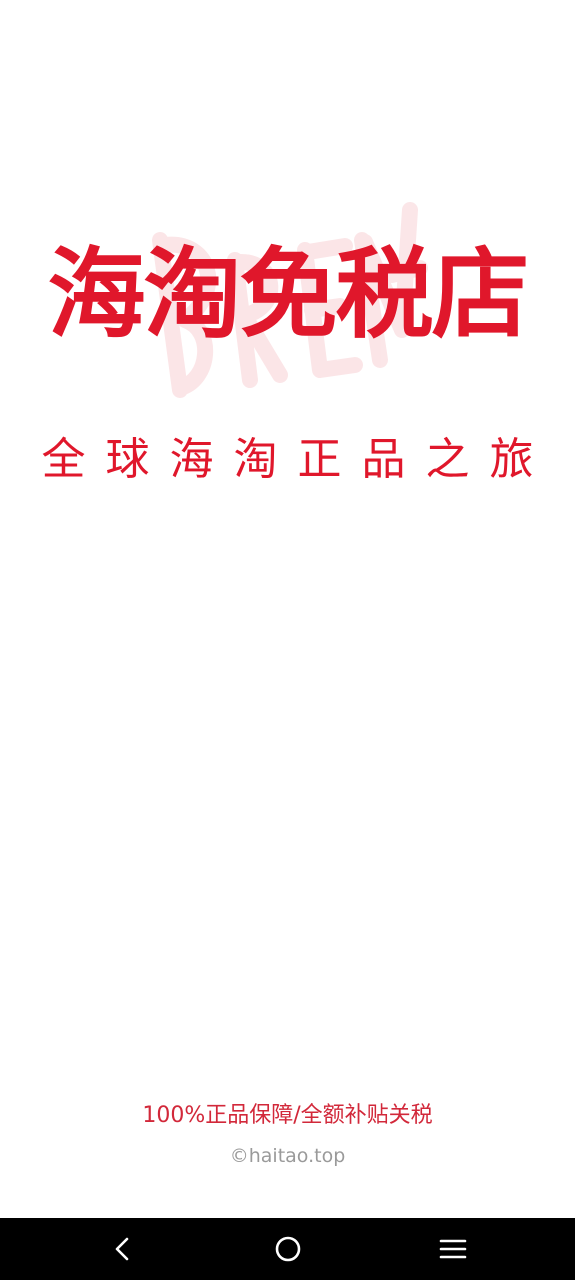  I want to click on home-button, so click(288, 1249).